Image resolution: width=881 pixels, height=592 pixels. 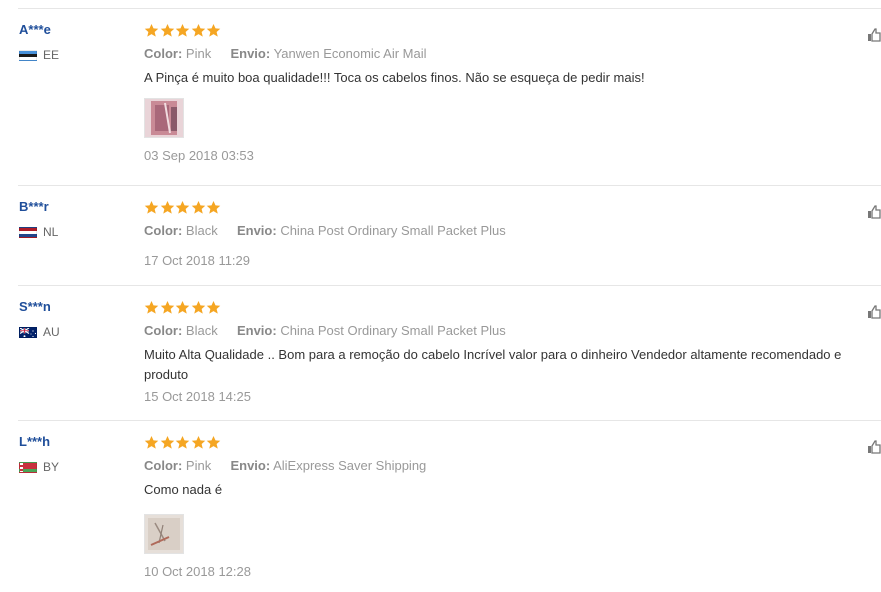 What do you see at coordinates (183, 489) in the screenshot?
I see `review-text: Como nada é` at bounding box center [183, 489].